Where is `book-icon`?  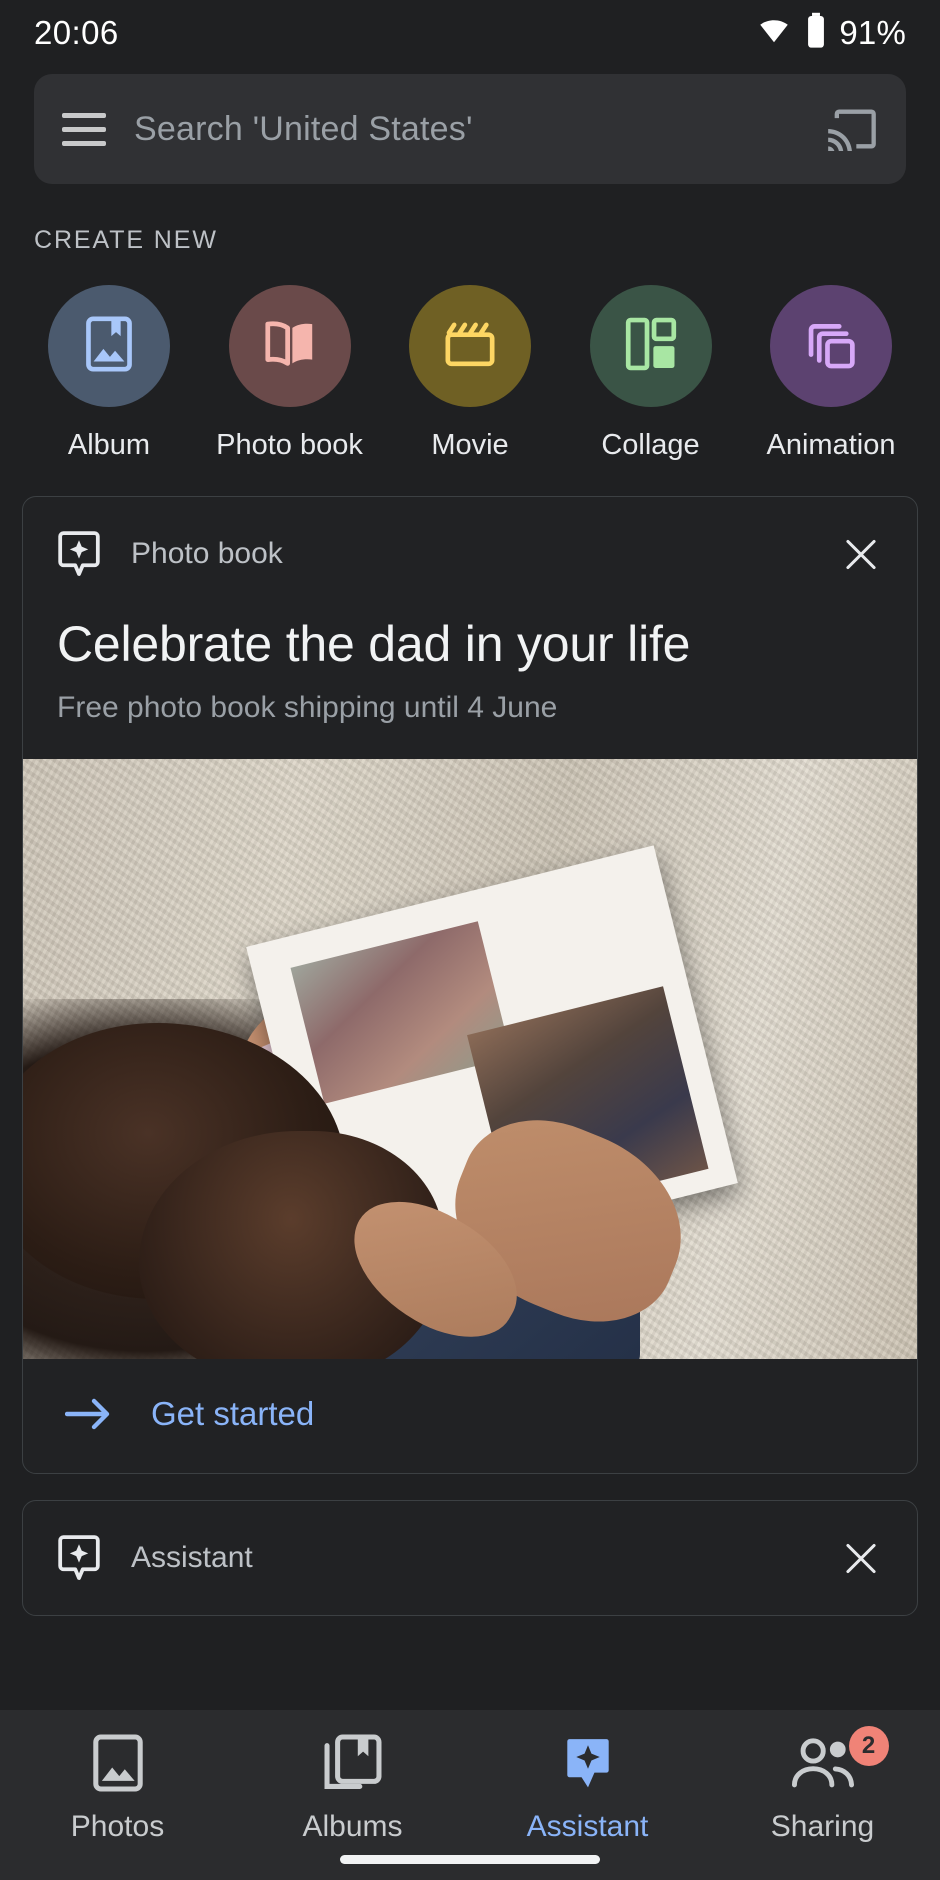 book-icon is located at coordinates (290, 346).